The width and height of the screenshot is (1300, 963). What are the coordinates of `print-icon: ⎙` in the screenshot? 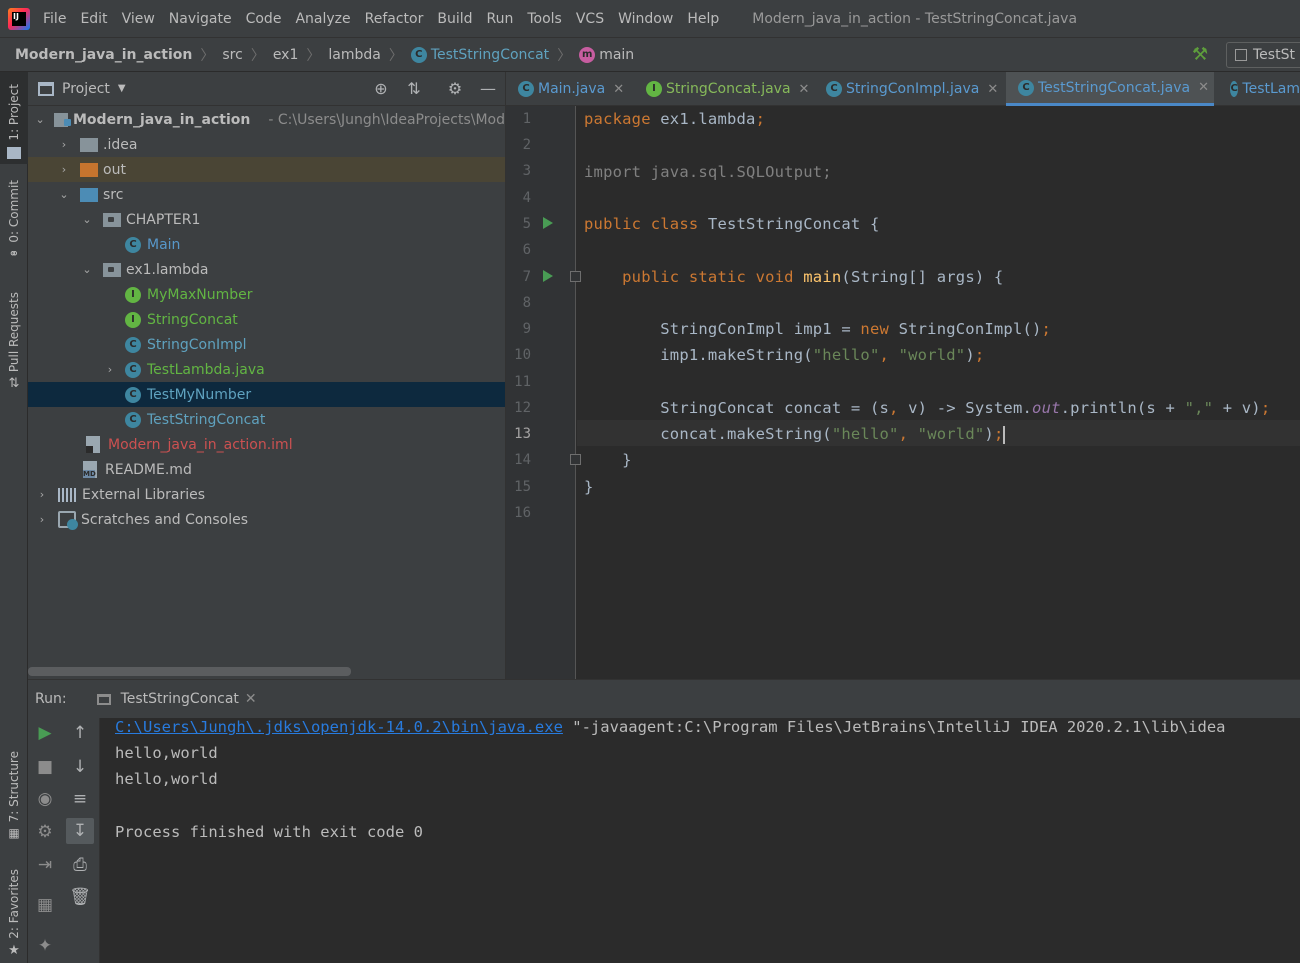 It's located at (80, 865).